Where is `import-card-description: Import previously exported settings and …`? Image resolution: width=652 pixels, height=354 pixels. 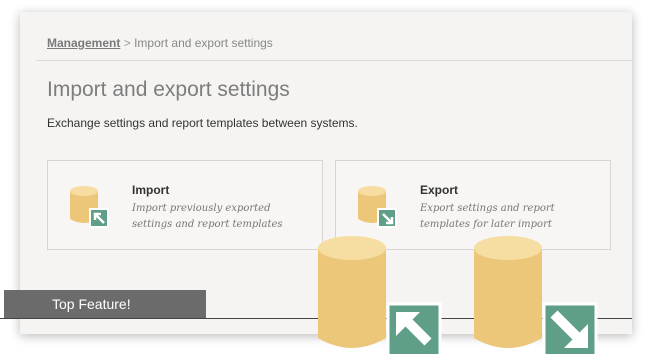 import-card-description: Import previously exported settings and … is located at coordinates (207, 216).